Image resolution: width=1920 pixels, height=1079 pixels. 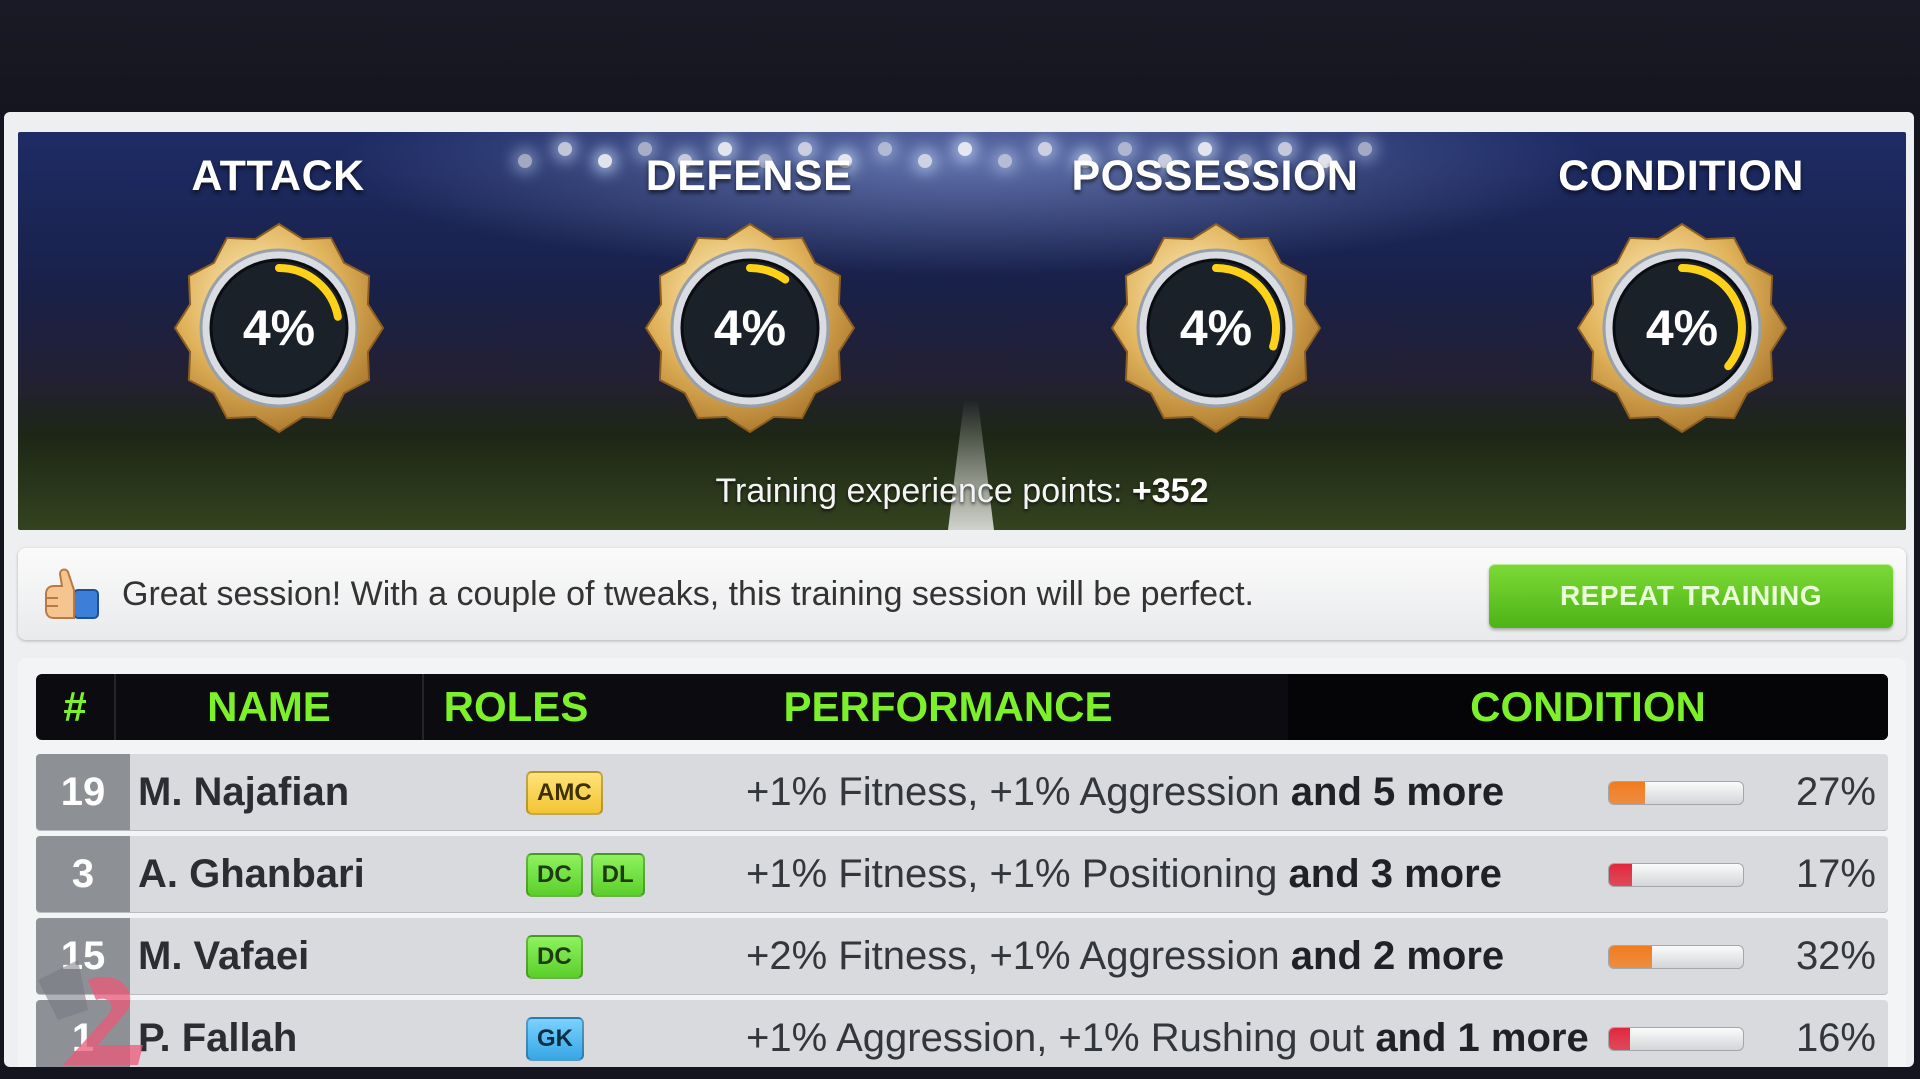 I want to click on performance-gains: +1% Fitness, +1% Aggression, so click(x=1013, y=792).